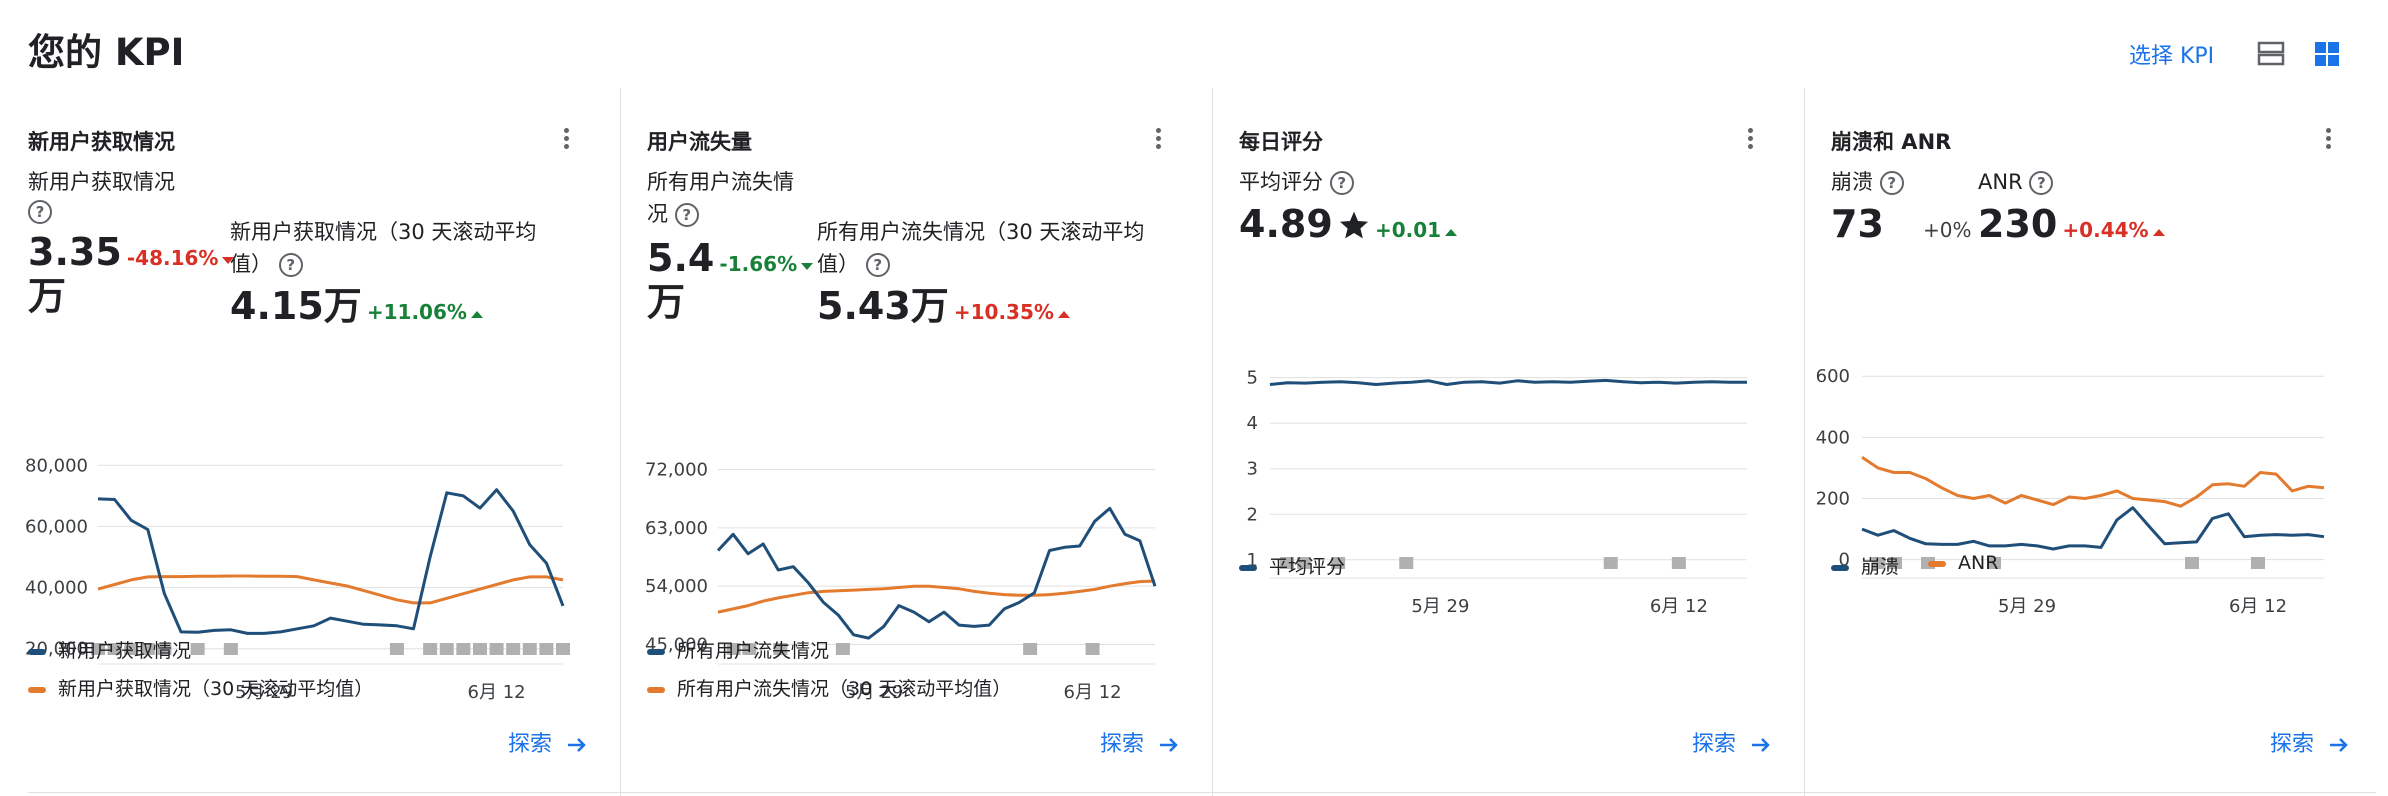 The height and width of the screenshot is (796, 2388). What do you see at coordinates (1963, 563) in the screenshot?
I see `legend-item: ANR` at bounding box center [1963, 563].